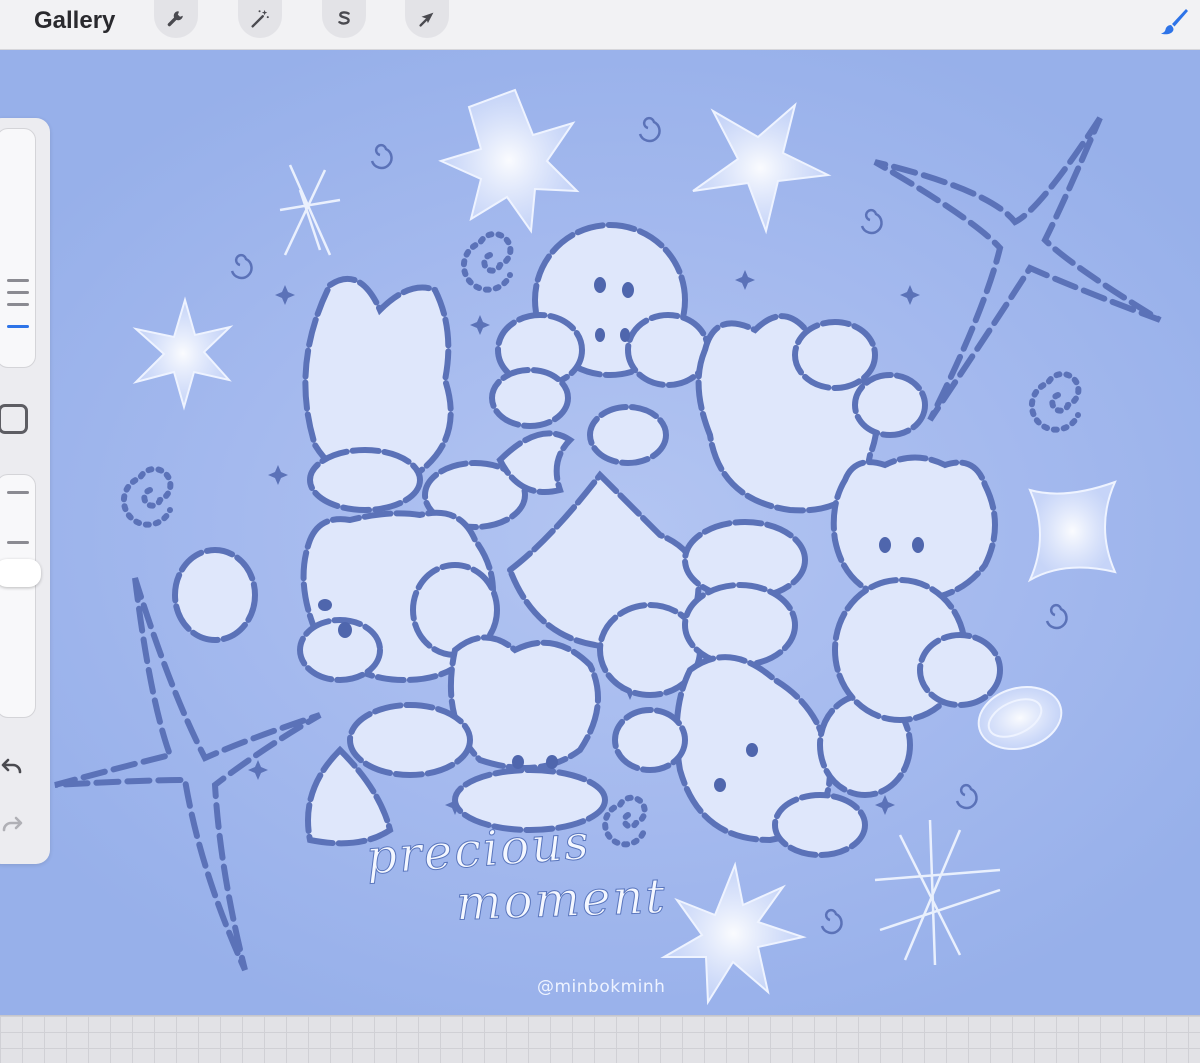 The width and height of the screenshot is (1200, 1063). I want to click on undo-button, so click(14, 766).